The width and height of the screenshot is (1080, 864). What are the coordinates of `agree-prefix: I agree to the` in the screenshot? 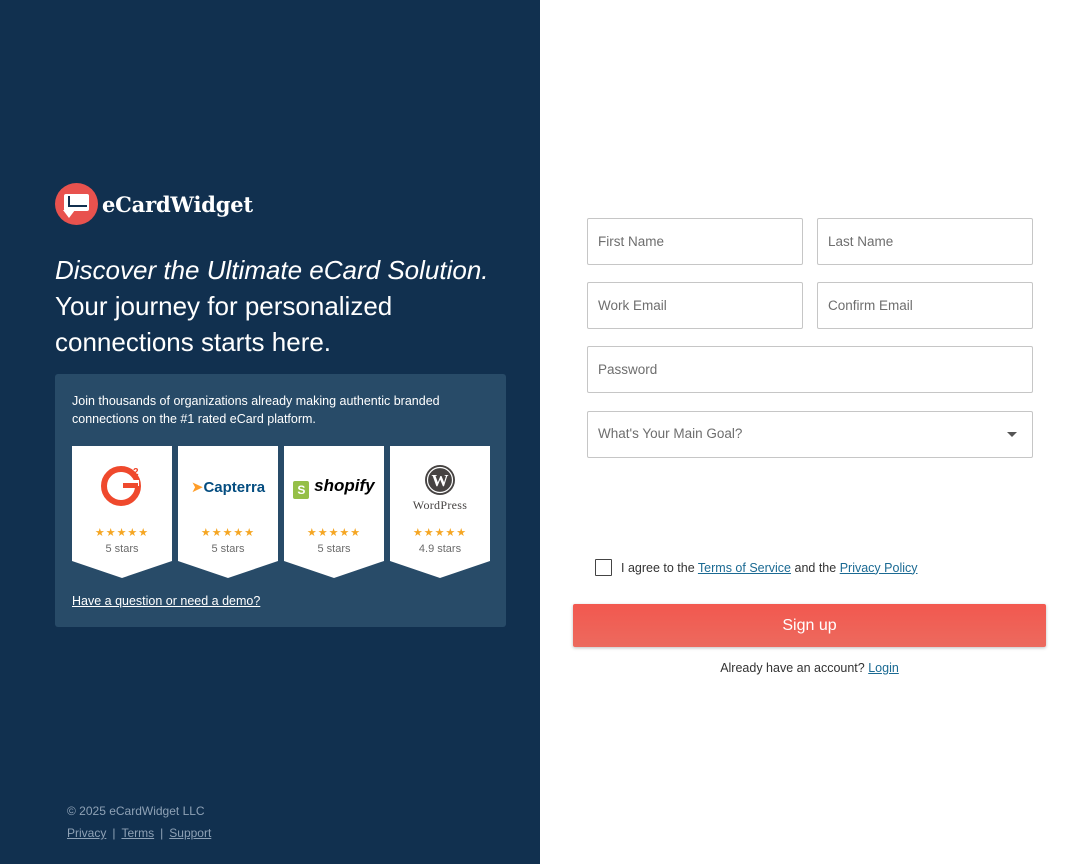 It's located at (658, 567).